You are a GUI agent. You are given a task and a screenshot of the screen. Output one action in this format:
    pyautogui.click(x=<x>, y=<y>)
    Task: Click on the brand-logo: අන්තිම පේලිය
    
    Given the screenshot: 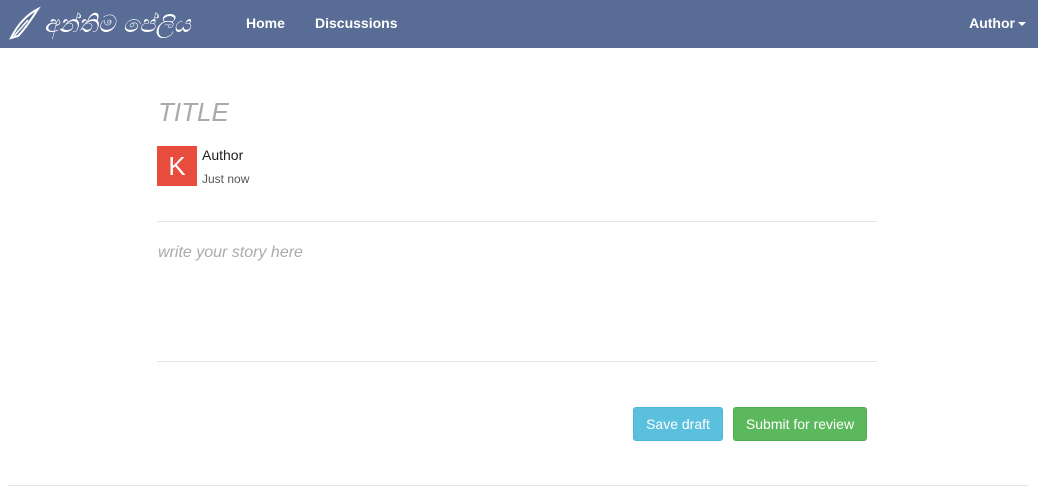 What is the action you would take?
    pyautogui.click(x=99, y=24)
    